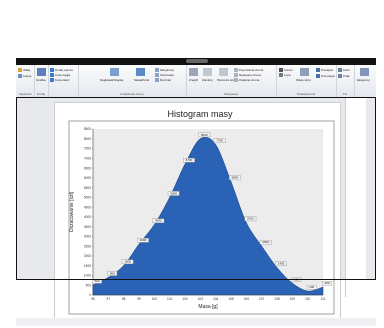  What do you see at coordinates (196, 322) in the screenshot?
I see `status-bar` at bounding box center [196, 322].